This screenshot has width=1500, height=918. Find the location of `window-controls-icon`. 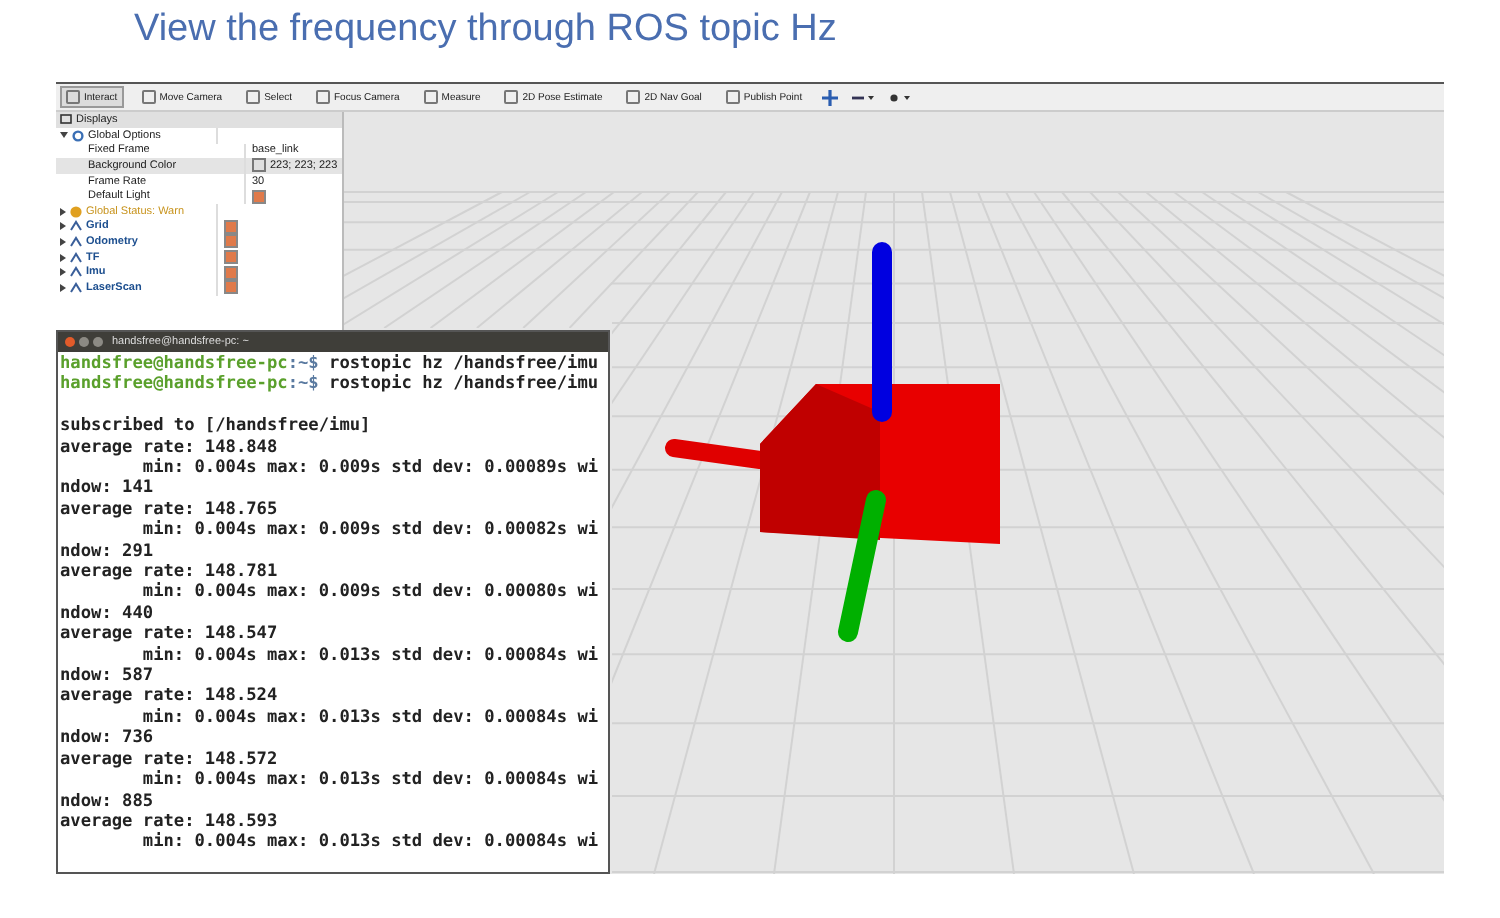

window-controls-icon is located at coordinates (84, 342).